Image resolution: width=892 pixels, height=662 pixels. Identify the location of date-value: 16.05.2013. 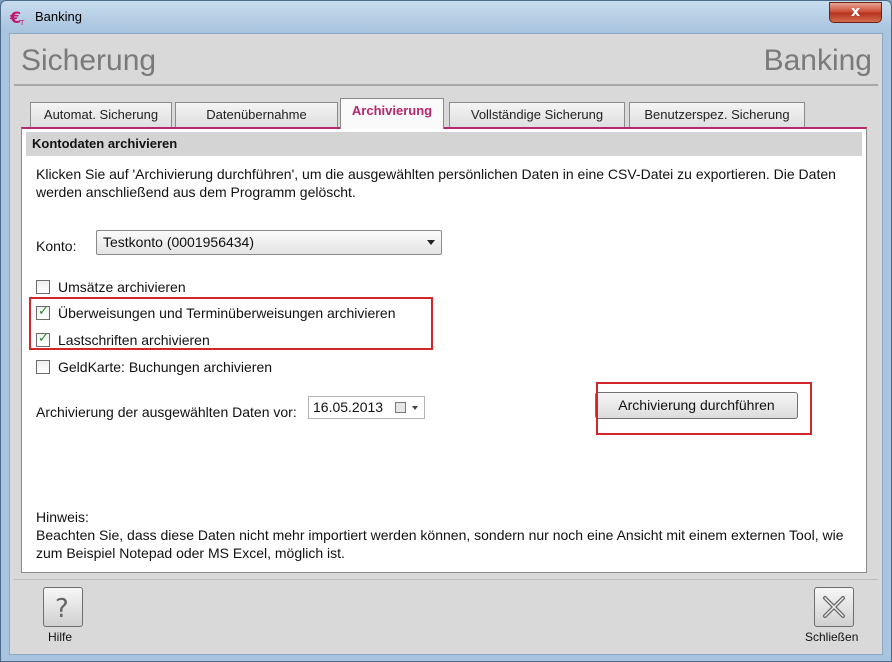
(348, 407).